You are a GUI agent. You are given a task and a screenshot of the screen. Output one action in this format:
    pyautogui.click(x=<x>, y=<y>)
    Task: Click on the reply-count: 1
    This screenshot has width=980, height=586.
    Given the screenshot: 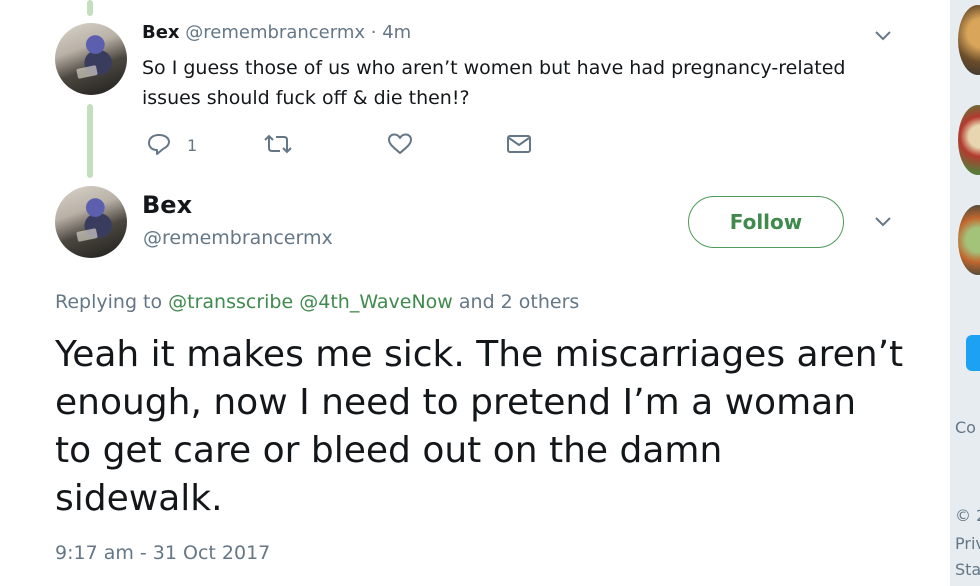 What is the action you would take?
    pyautogui.click(x=192, y=145)
    